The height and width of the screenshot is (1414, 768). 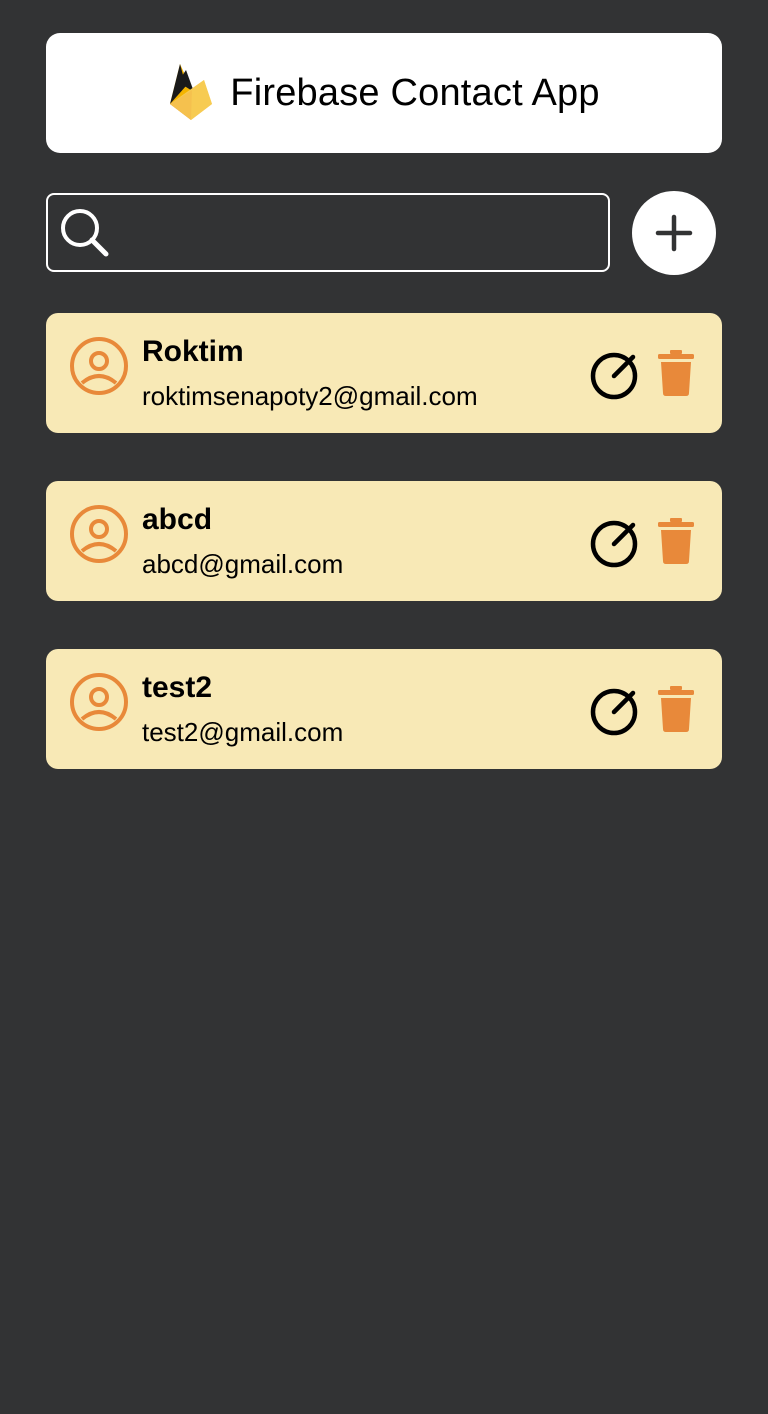 What do you see at coordinates (85, 232) in the screenshot?
I see `search-icon` at bounding box center [85, 232].